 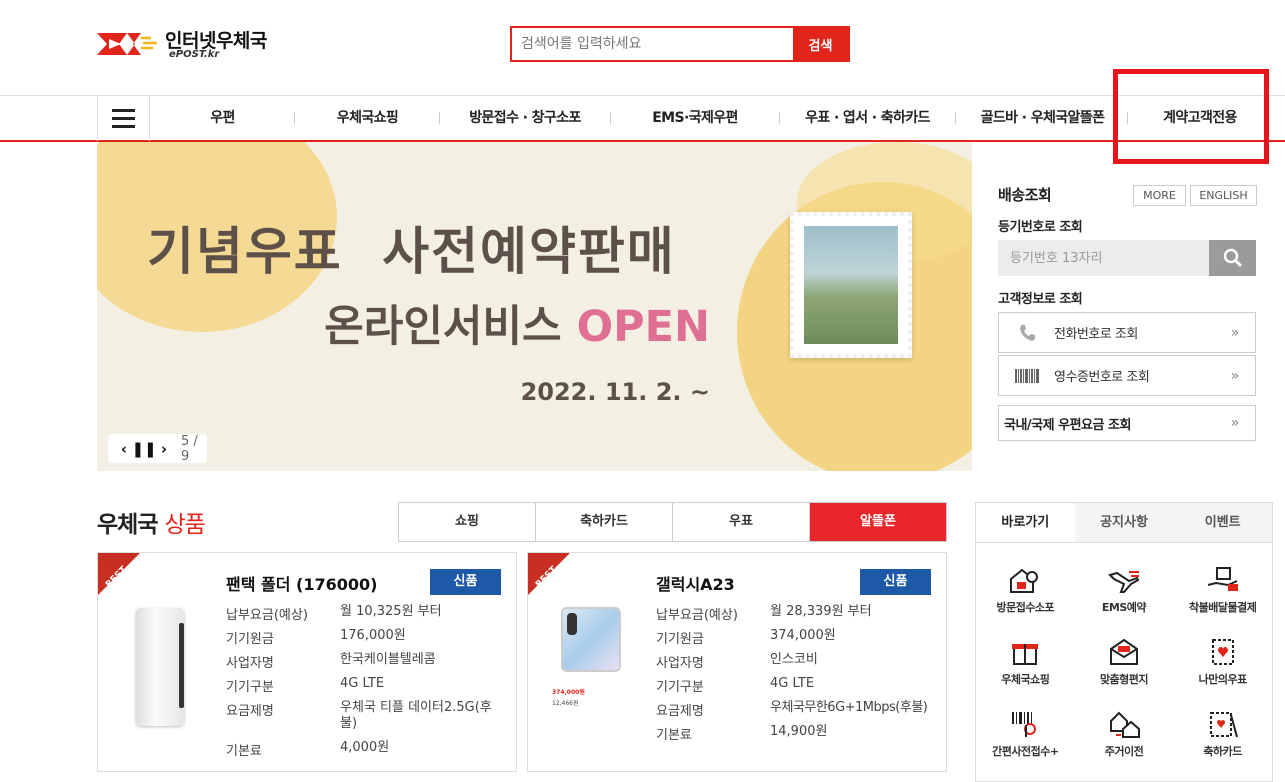 What do you see at coordinates (123, 118) in the screenshot?
I see `menu-icon` at bounding box center [123, 118].